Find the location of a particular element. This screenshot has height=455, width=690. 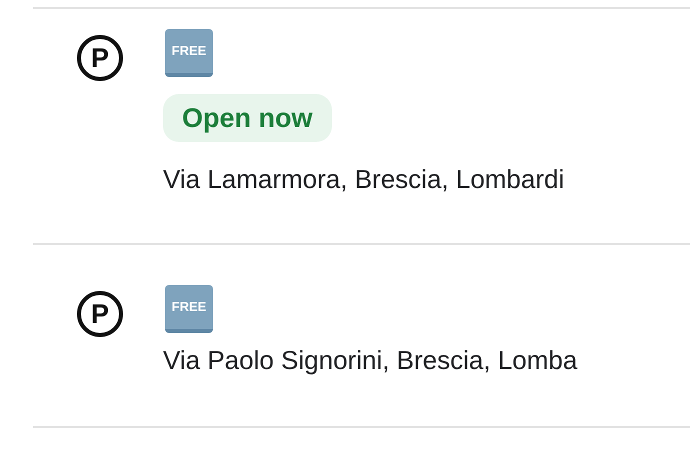

address-text: Via Paolo Signorini, Brescia, Lomba is located at coordinates (370, 360).